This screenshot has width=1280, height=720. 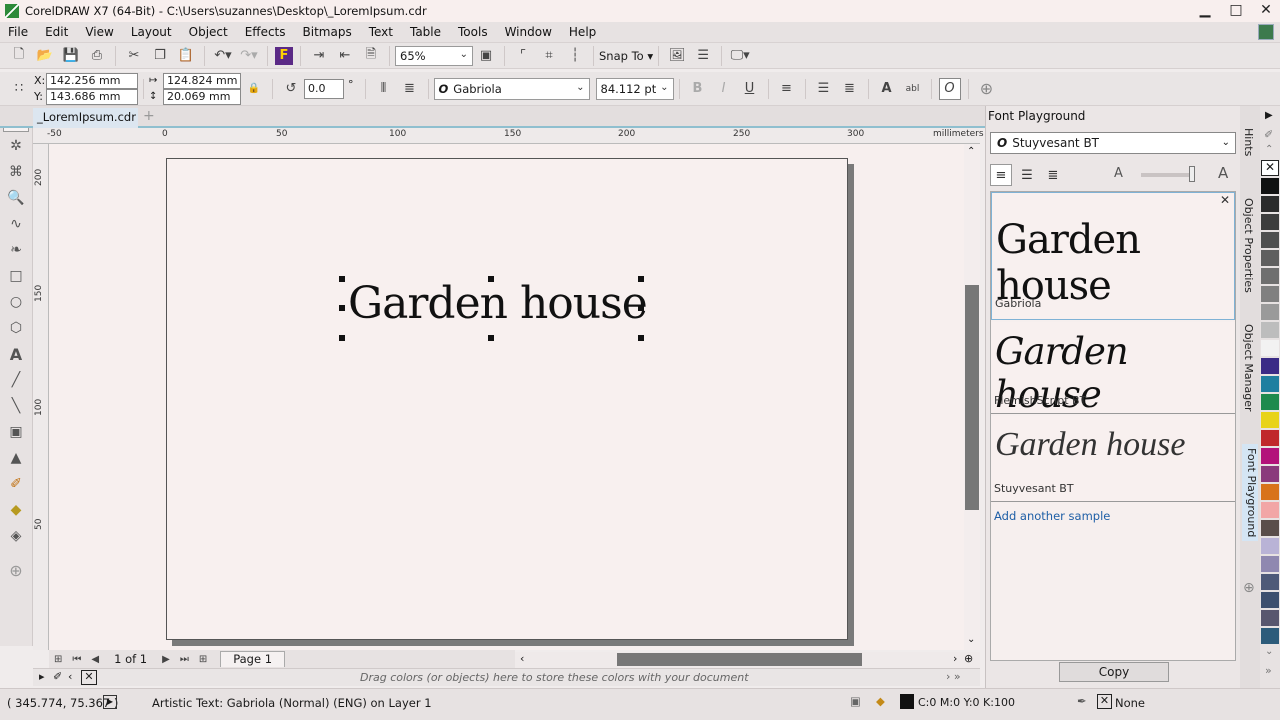 What do you see at coordinates (1225, 200) in the screenshot?
I see `remove-sample-icon: ✕` at bounding box center [1225, 200].